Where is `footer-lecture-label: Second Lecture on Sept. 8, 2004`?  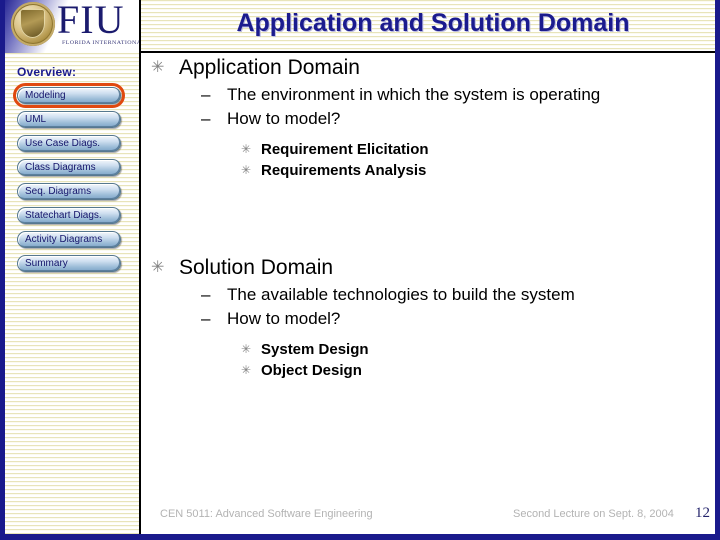 footer-lecture-label: Second Lecture on Sept. 8, 2004 is located at coordinates (593, 514).